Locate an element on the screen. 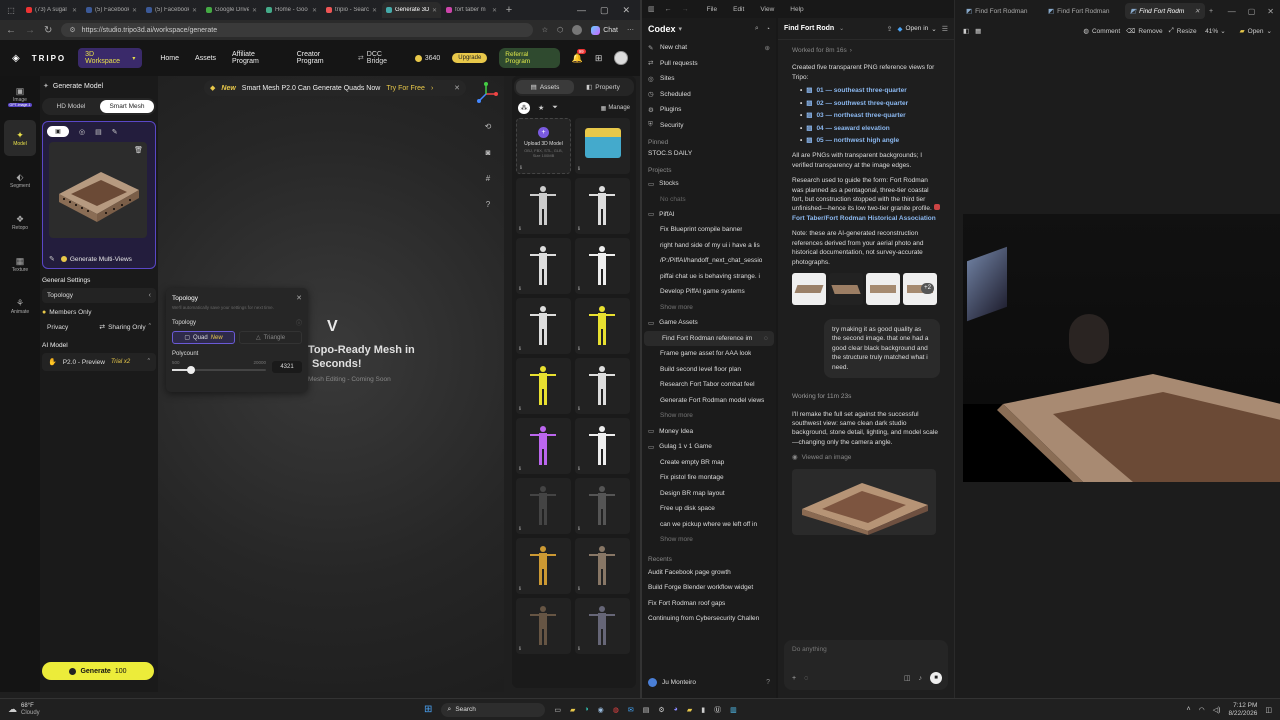 The width and height of the screenshot is (1280, 720). help-icon: ? is located at coordinates (768, 682).